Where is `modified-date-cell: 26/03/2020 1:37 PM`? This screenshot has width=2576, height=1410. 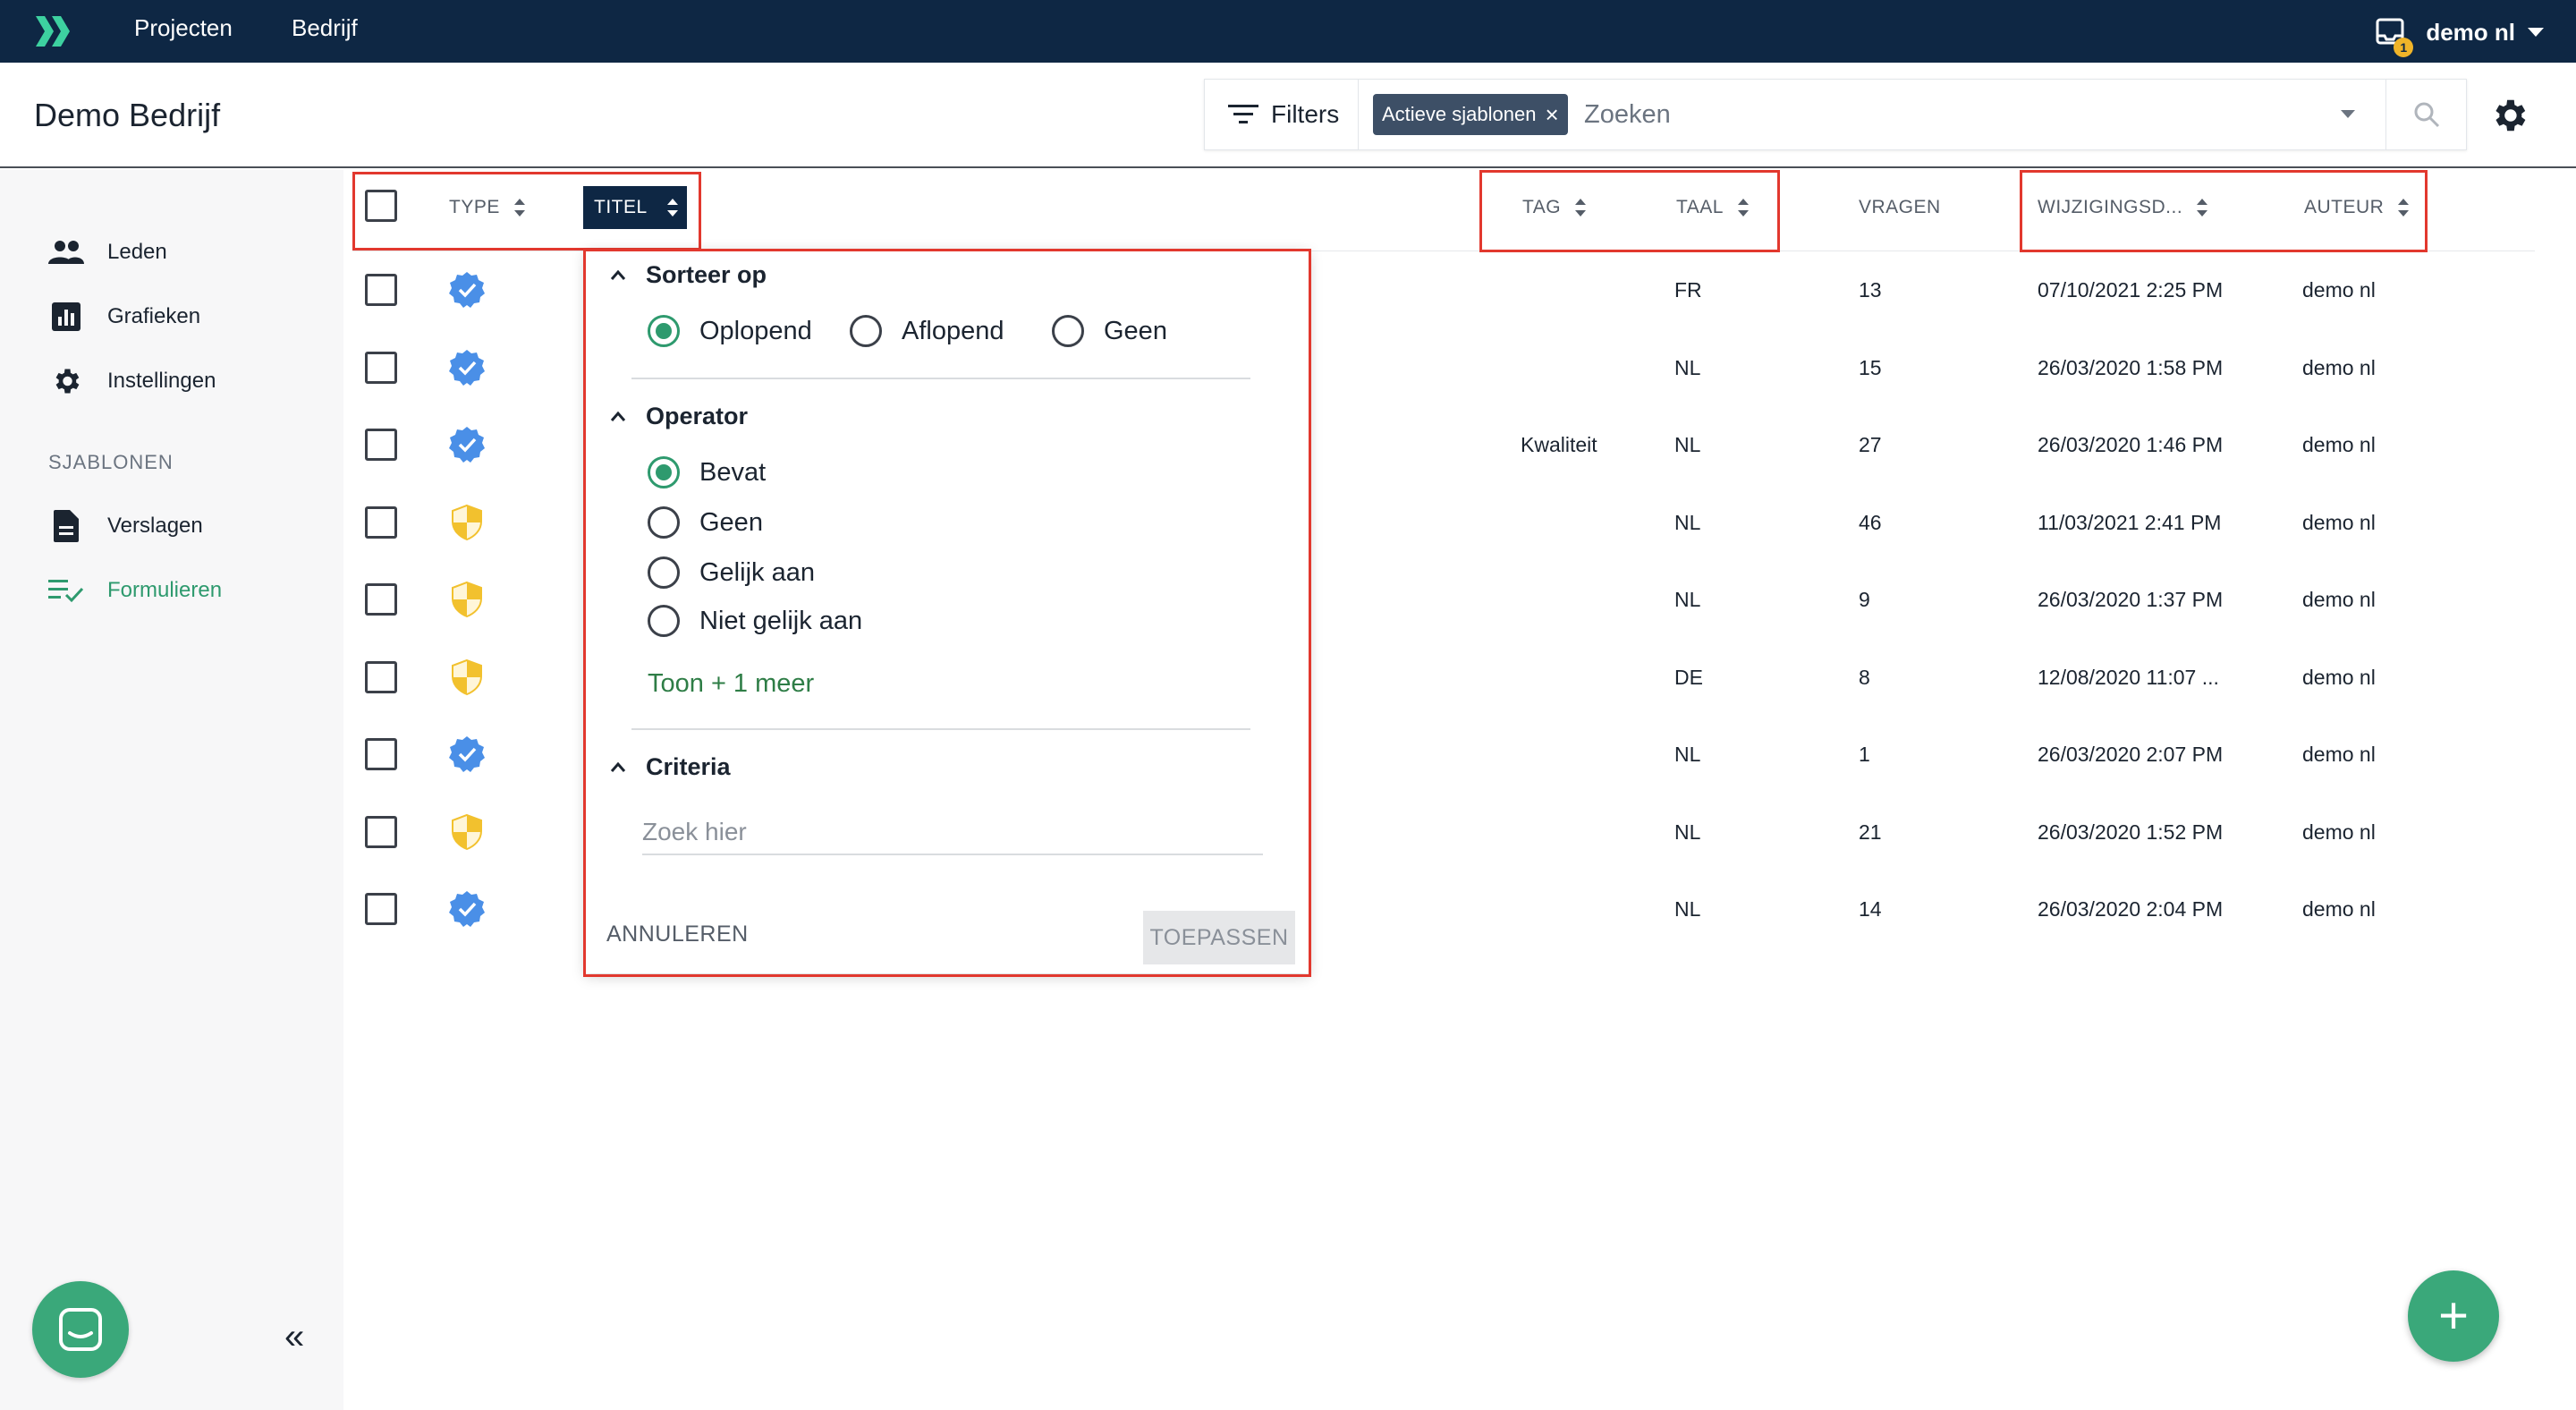 modified-date-cell: 26/03/2020 1:37 PM is located at coordinates (2131, 600).